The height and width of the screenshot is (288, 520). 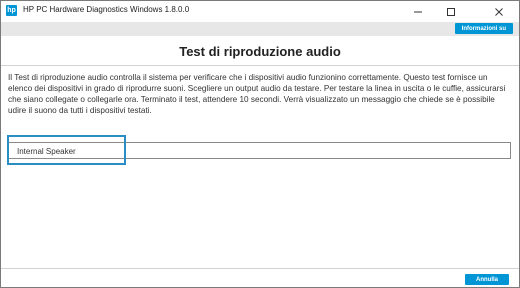 I want to click on minimize-button, so click(x=418, y=11).